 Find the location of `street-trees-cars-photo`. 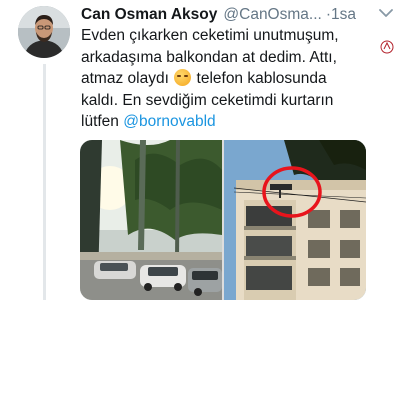

street-trees-cars-photo is located at coordinates (151, 220).